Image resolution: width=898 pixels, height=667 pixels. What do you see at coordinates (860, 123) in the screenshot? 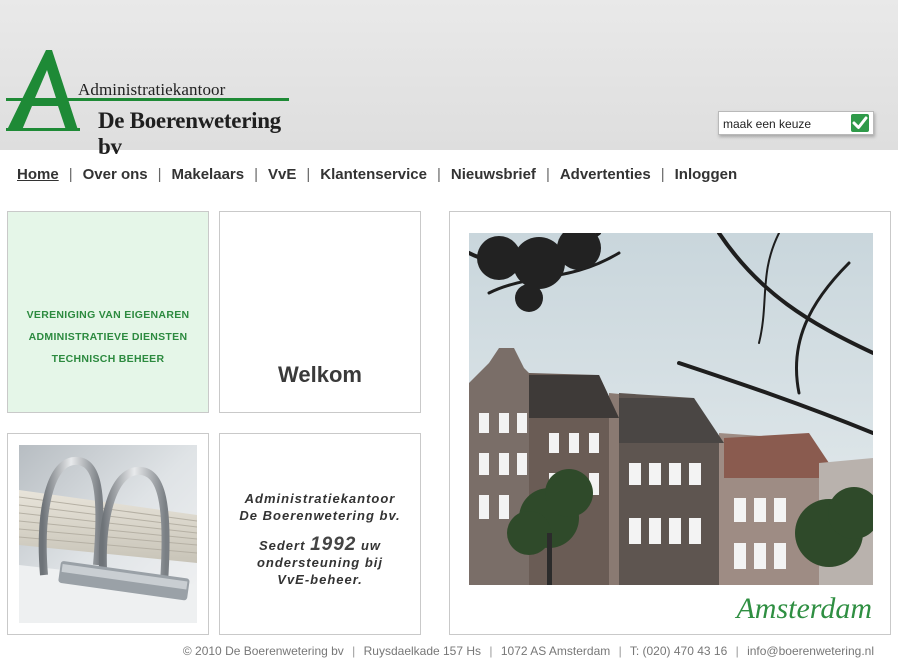
I see `checkmark-icon` at bounding box center [860, 123].